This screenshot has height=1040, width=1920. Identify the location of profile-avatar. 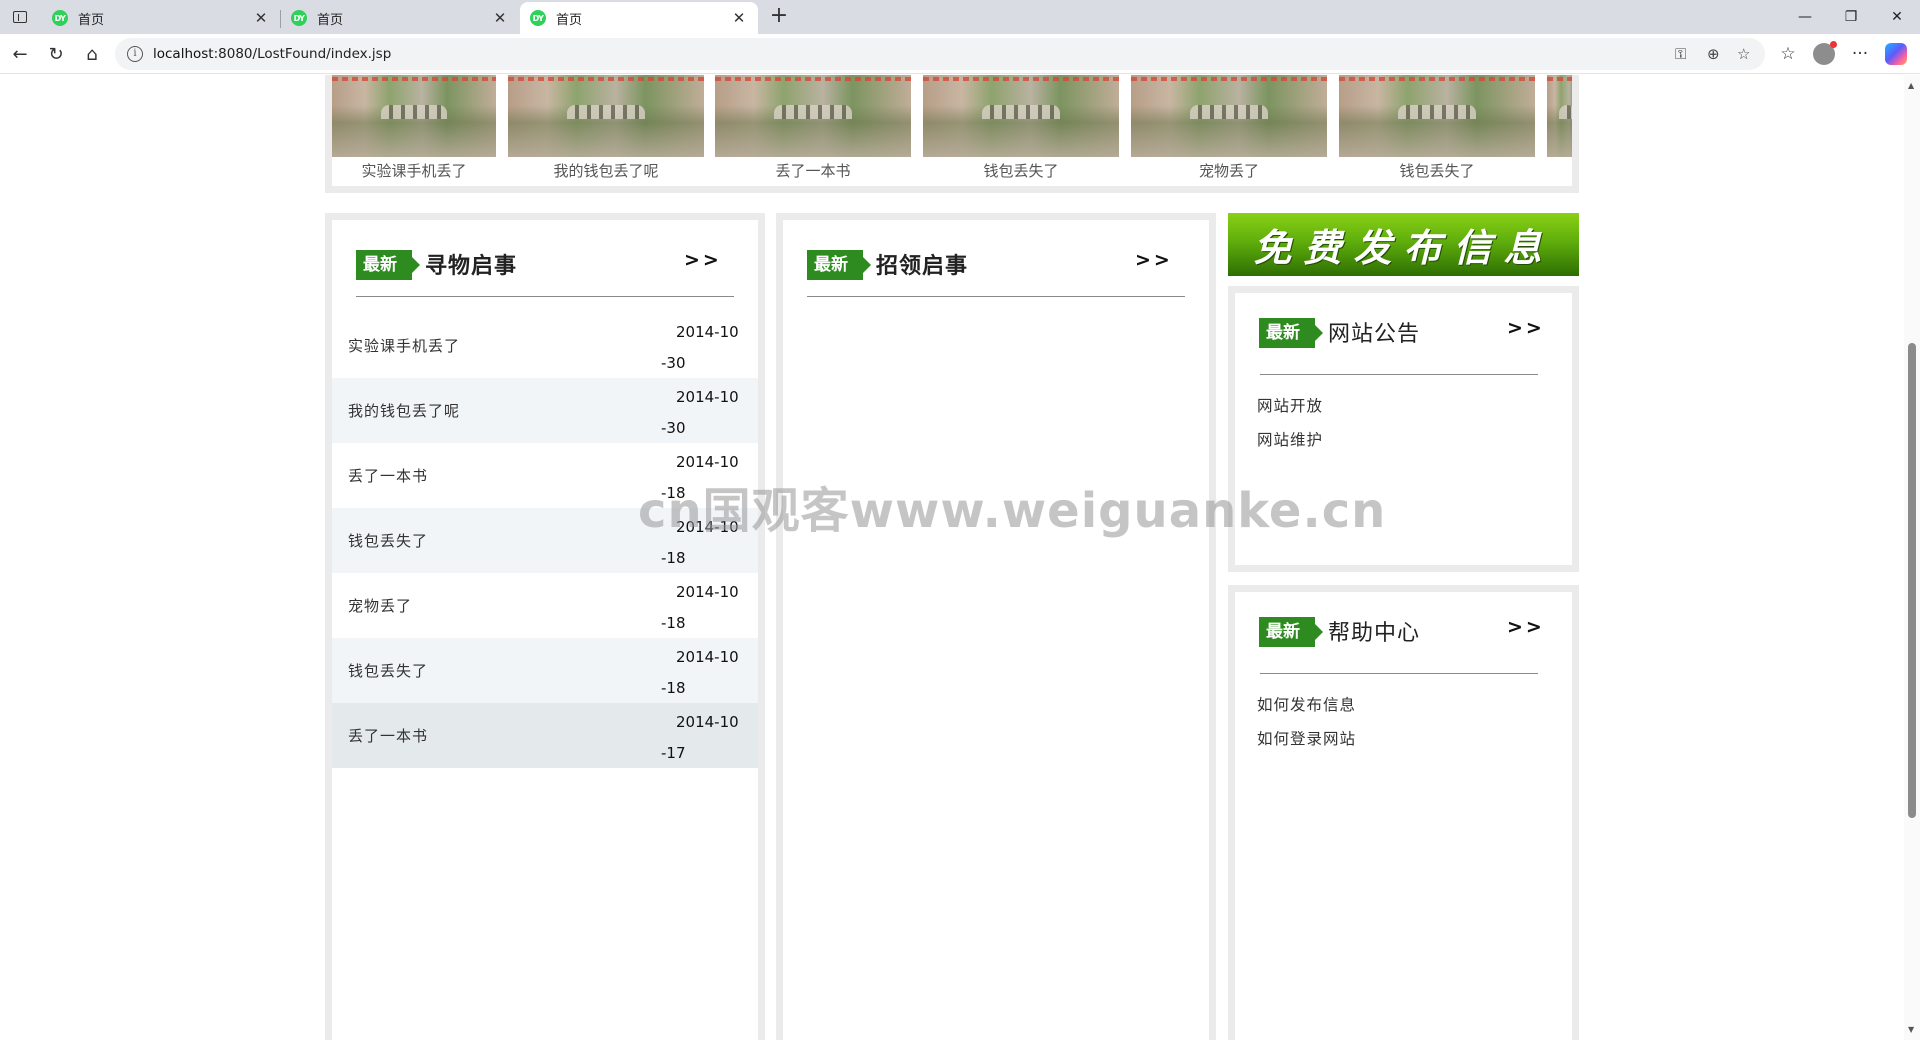
(1824, 54).